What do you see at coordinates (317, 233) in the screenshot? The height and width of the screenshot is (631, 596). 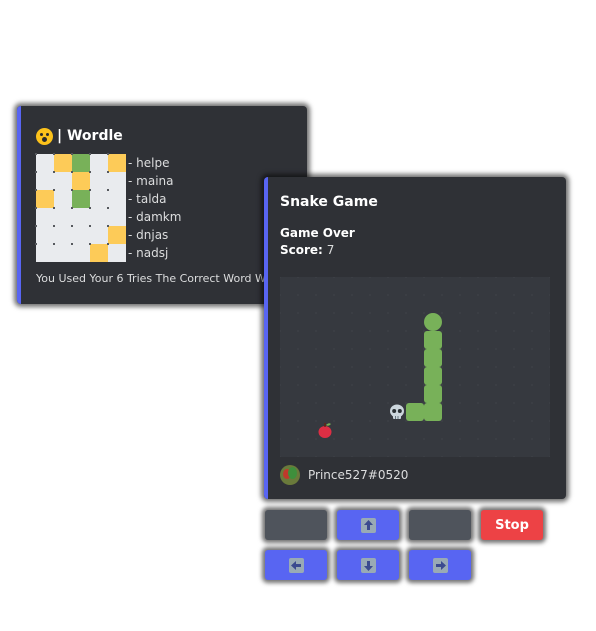 I see `game-over-label: Game Over` at bounding box center [317, 233].